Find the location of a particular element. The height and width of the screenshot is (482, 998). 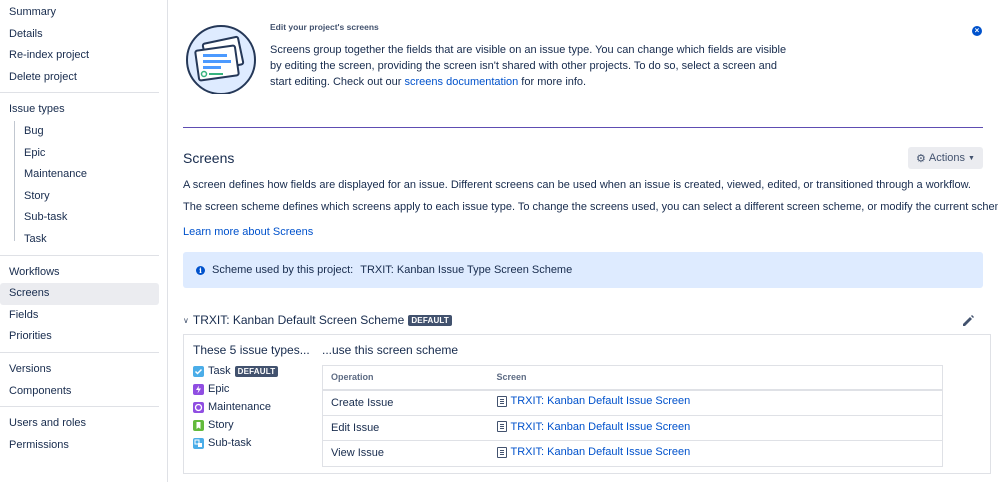

sidebar-item-epic: Epic is located at coordinates (79, 153).